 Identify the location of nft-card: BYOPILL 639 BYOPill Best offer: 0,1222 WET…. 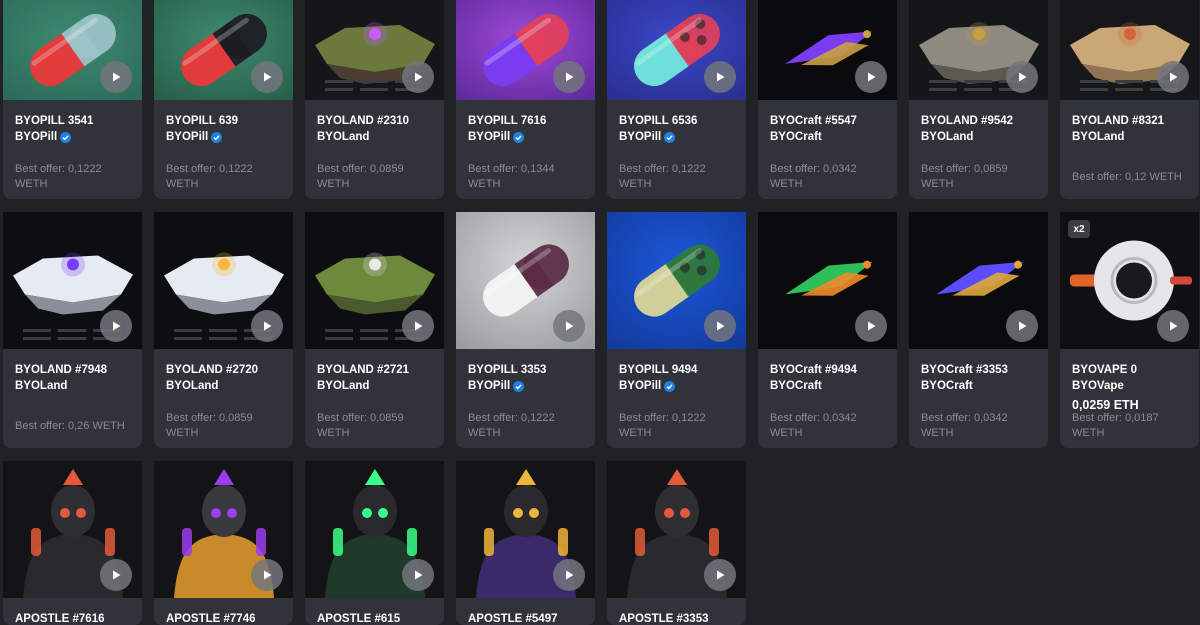
(223, 99).